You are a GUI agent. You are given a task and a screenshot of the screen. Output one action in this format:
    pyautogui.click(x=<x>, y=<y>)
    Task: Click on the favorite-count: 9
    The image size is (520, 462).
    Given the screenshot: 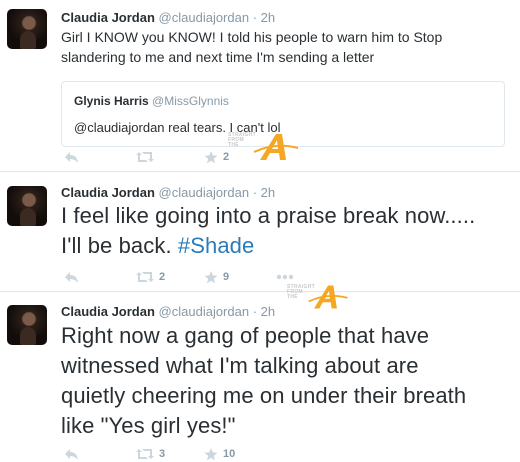 What is the action you would take?
    pyautogui.click(x=226, y=277)
    